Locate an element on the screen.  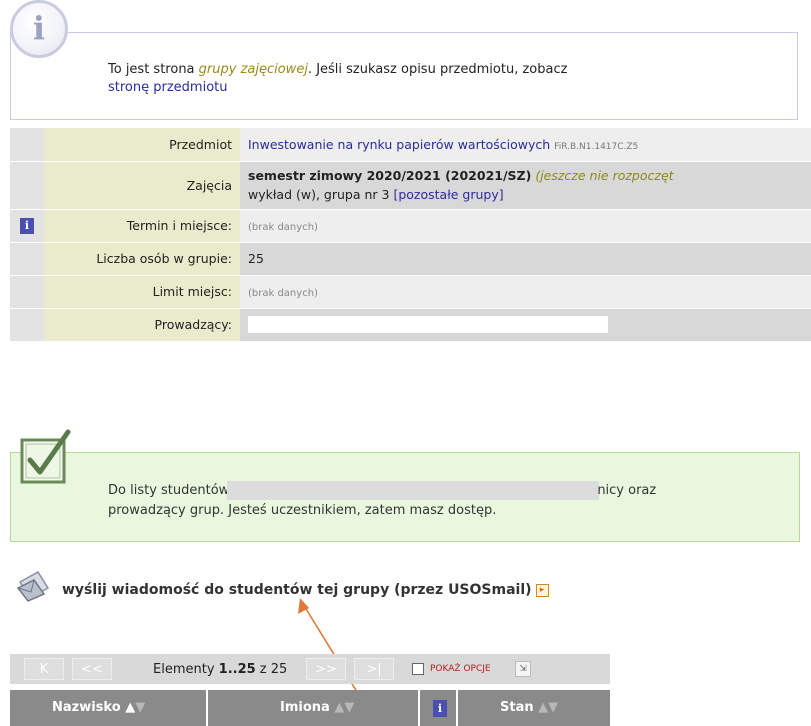
column-label: Stan is located at coordinates (517, 707).